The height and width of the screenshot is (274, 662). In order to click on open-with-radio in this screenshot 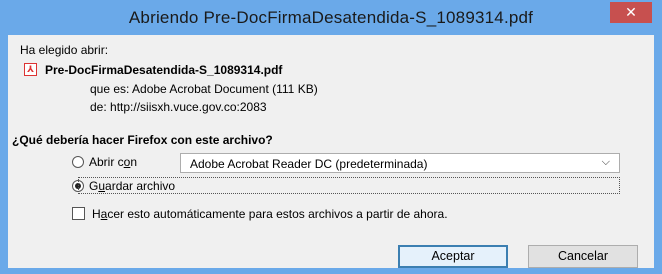, I will do `click(78, 162)`.